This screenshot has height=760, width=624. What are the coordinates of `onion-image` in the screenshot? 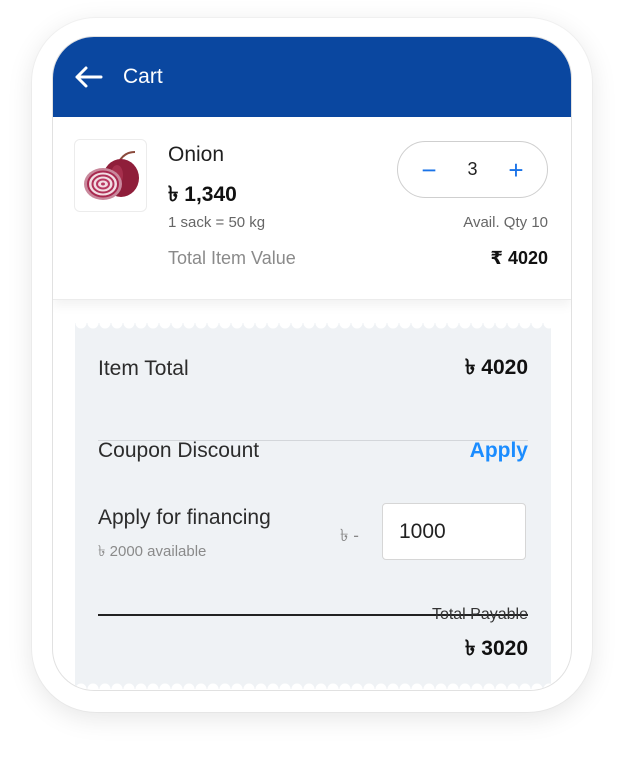 It's located at (111, 175).